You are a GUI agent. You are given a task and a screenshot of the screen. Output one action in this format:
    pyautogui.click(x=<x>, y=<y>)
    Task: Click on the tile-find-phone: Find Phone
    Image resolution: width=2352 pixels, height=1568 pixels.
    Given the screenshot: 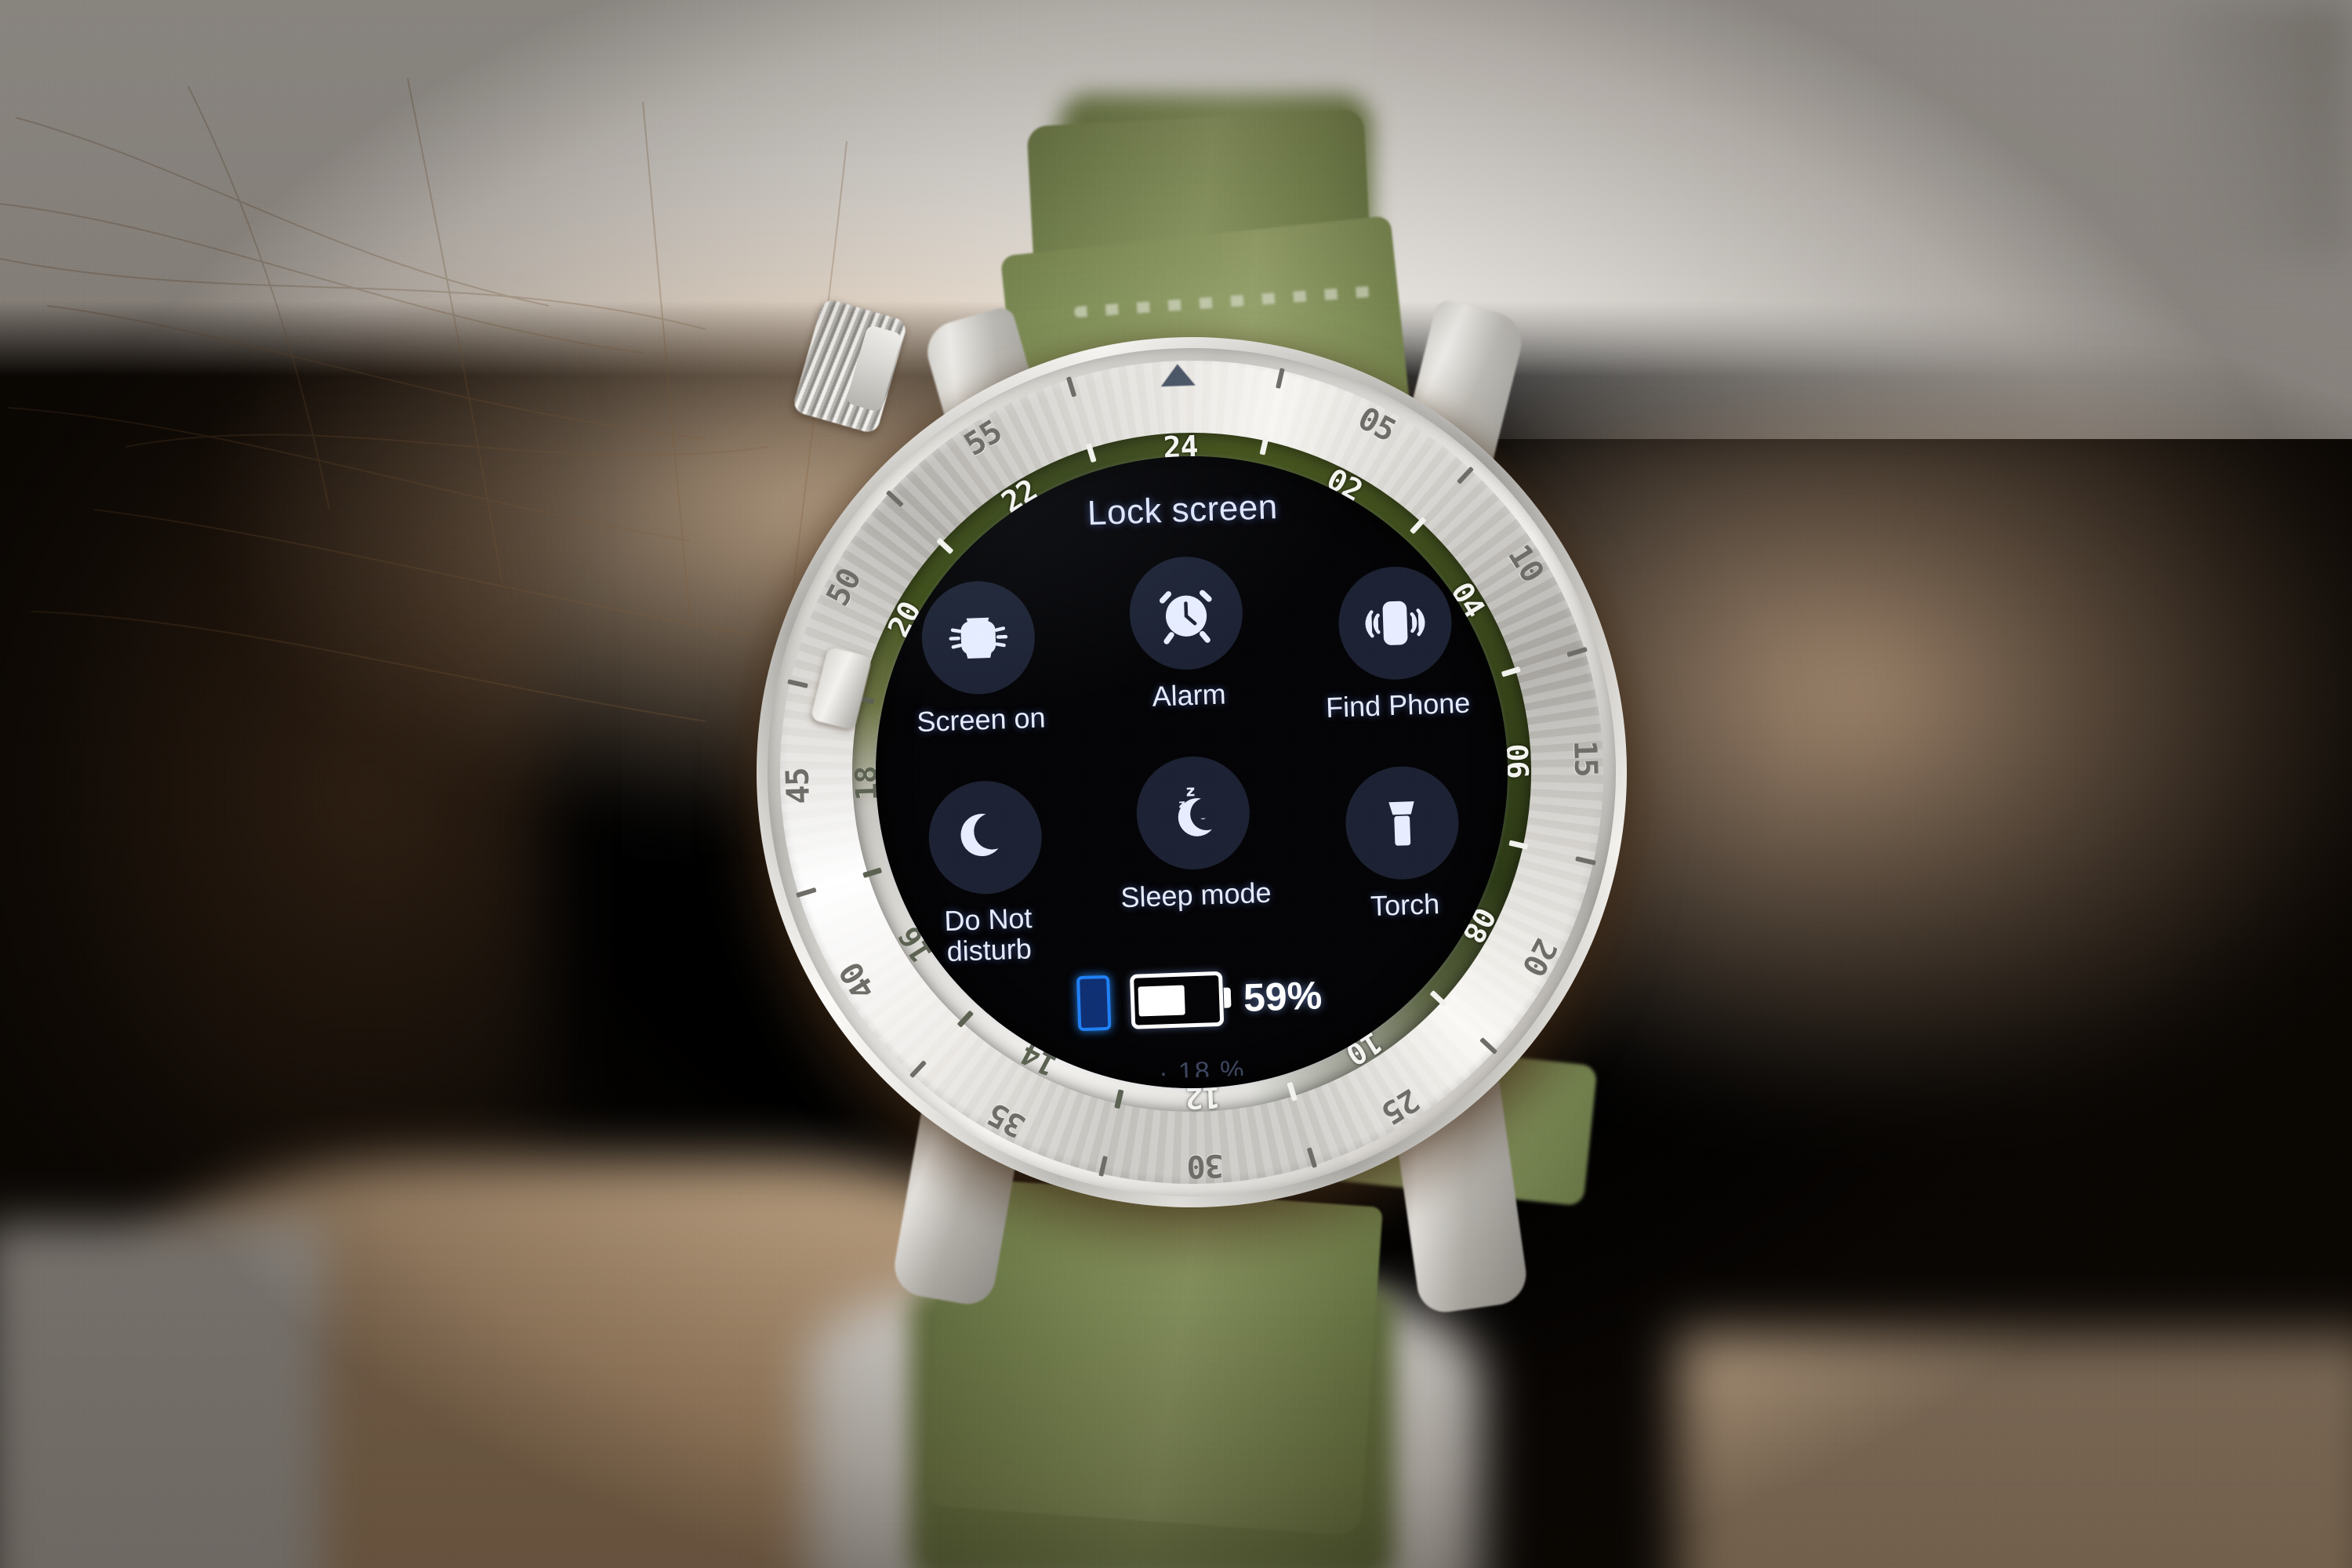 What is the action you would take?
    pyautogui.click(x=1395, y=644)
    